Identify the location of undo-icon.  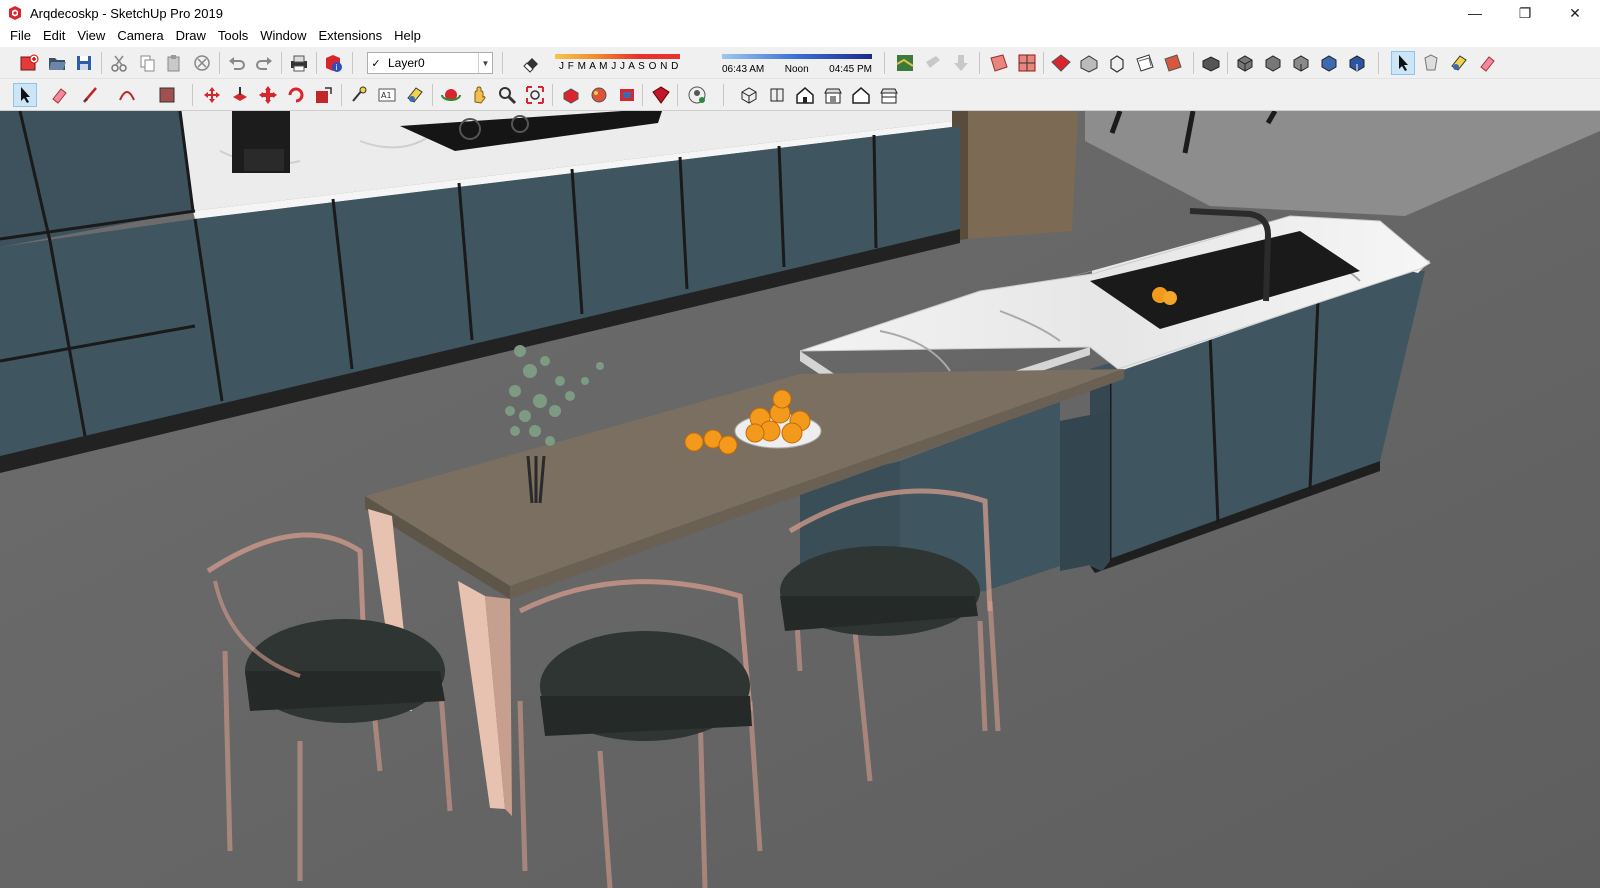
(237, 63).